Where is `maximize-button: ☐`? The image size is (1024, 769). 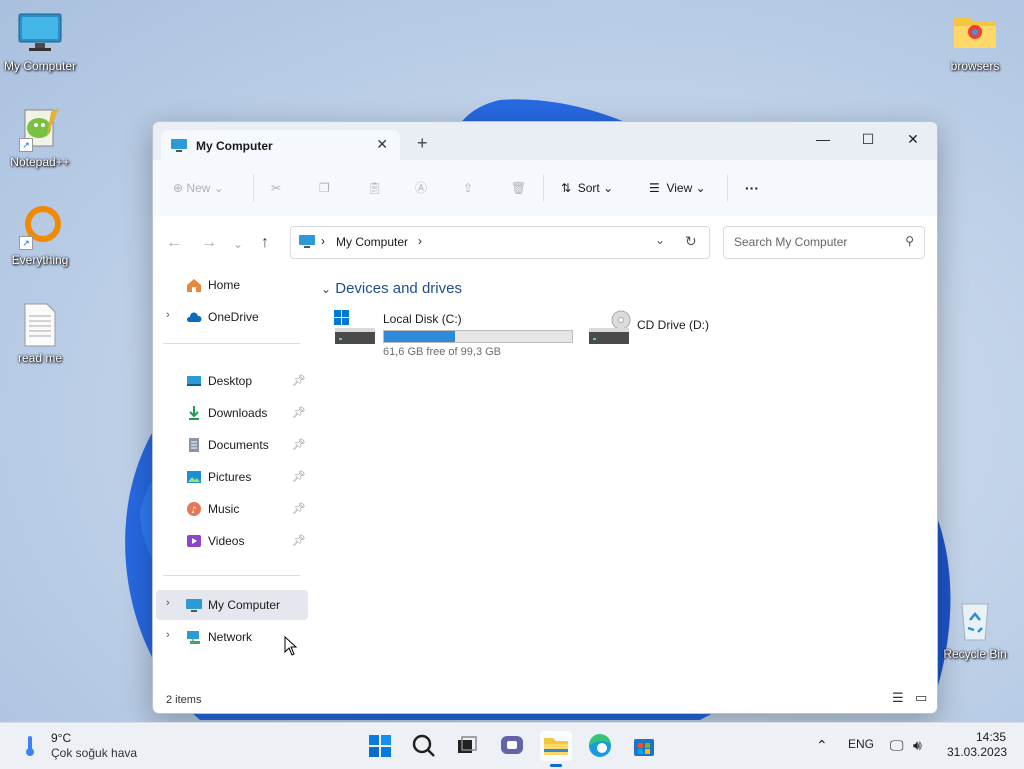 maximize-button: ☐ is located at coordinates (868, 139).